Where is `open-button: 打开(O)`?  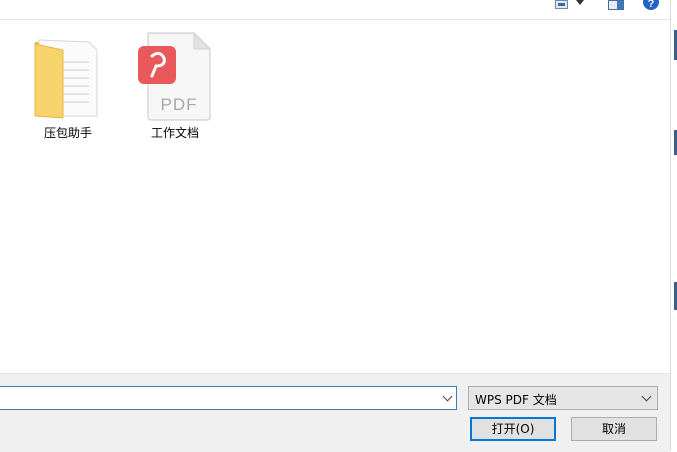
open-button: 打开(O) is located at coordinates (513, 429).